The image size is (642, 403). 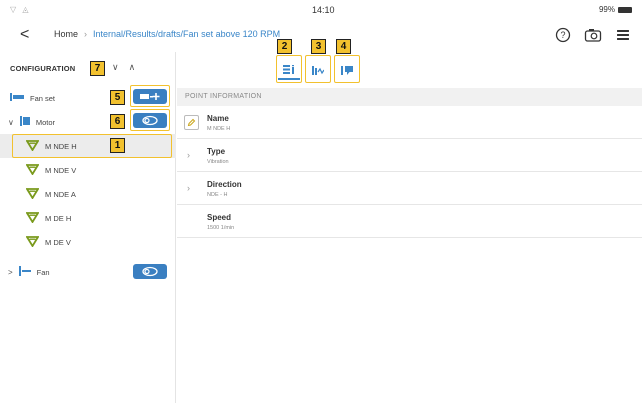 I want to click on callout-5: 5, so click(x=117, y=97).